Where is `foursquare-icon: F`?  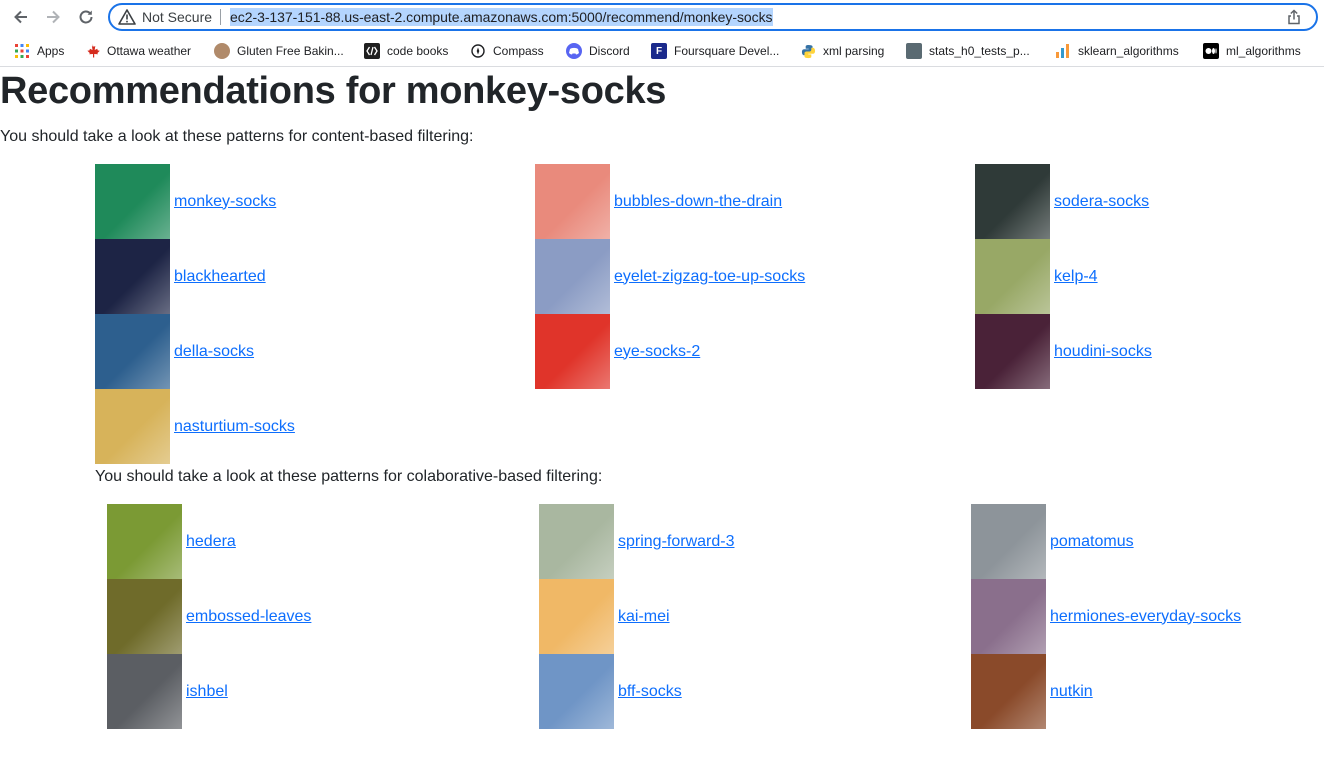 foursquare-icon: F is located at coordinates (659, 51).